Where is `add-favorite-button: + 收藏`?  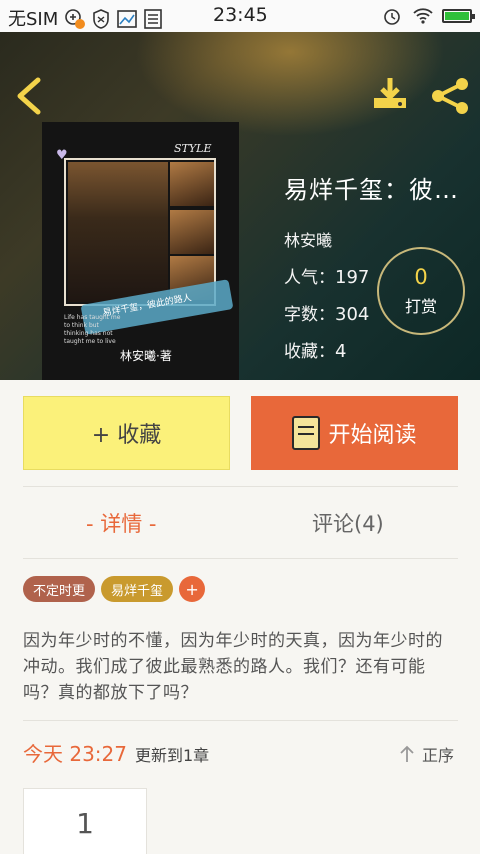 add-favorite-button: + 收藏 is located at coordinates (126, 433).